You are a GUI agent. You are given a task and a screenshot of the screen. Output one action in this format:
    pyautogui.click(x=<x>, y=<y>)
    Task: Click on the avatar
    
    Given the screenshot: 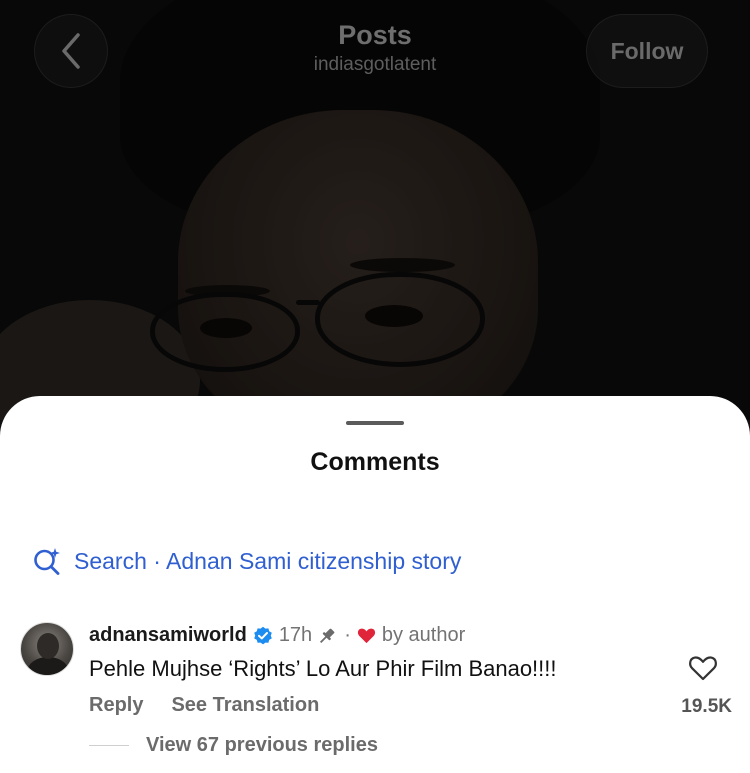 What is the action you would take?
    pyautogui.click(x=47, y=649)
    